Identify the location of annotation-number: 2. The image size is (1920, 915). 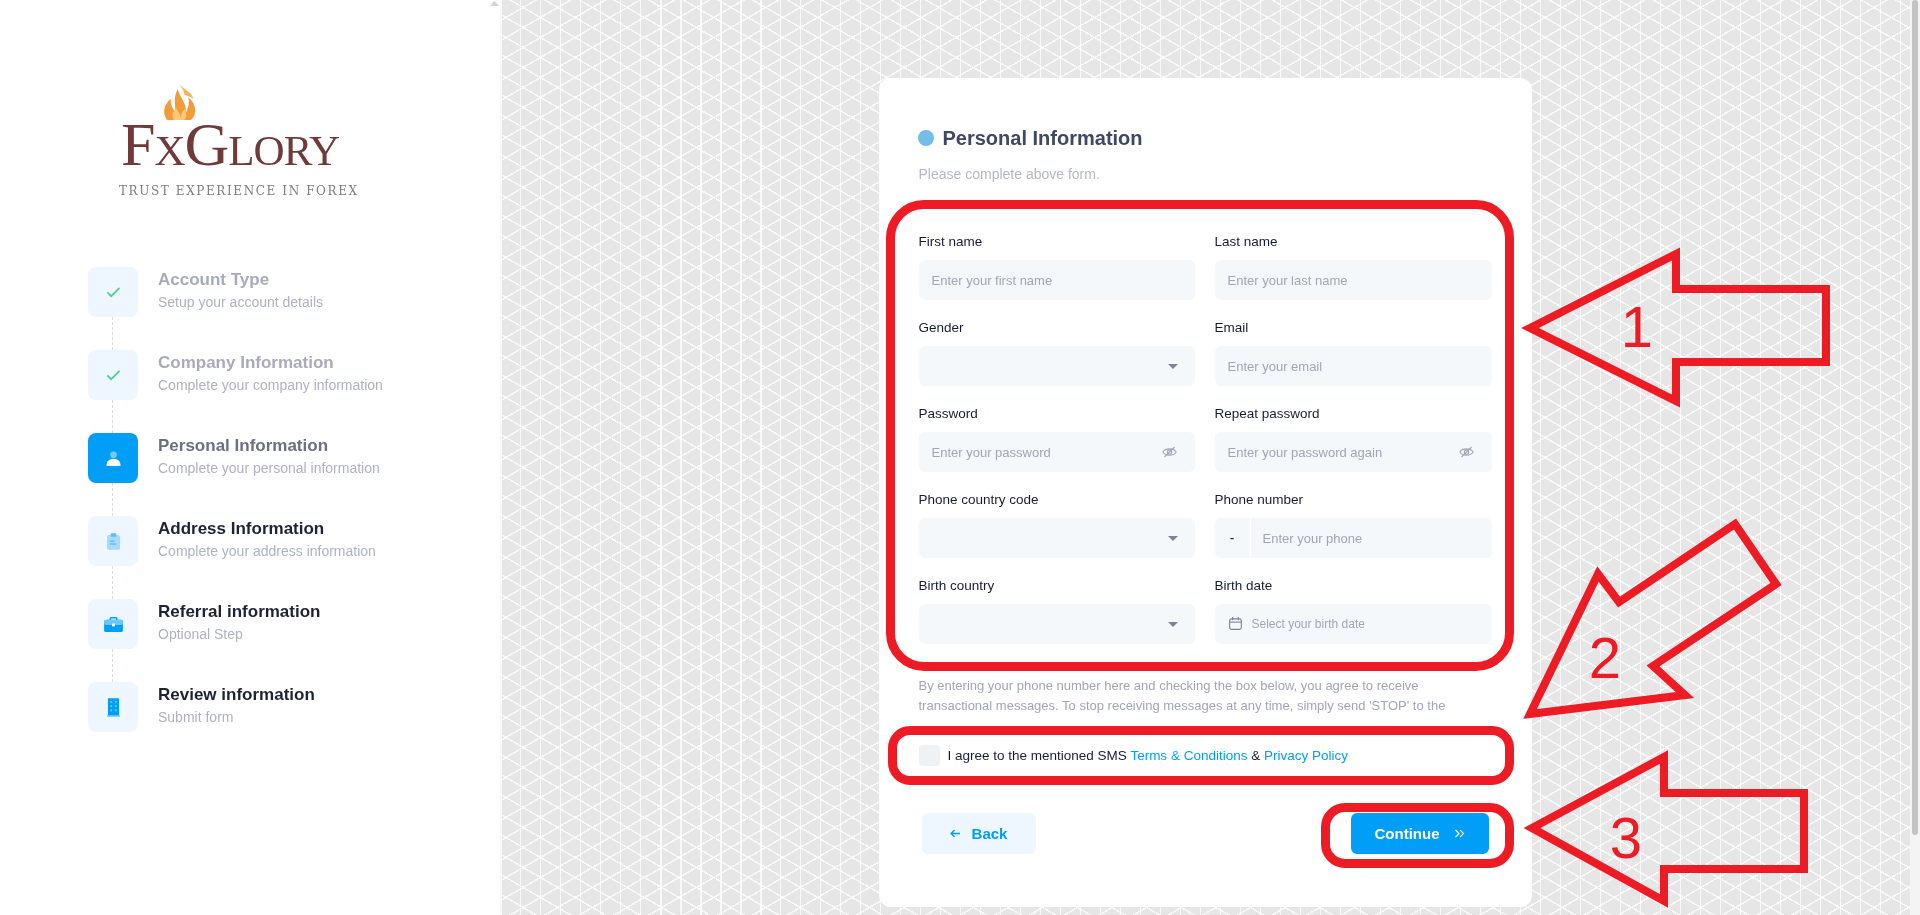
(1605, 657).